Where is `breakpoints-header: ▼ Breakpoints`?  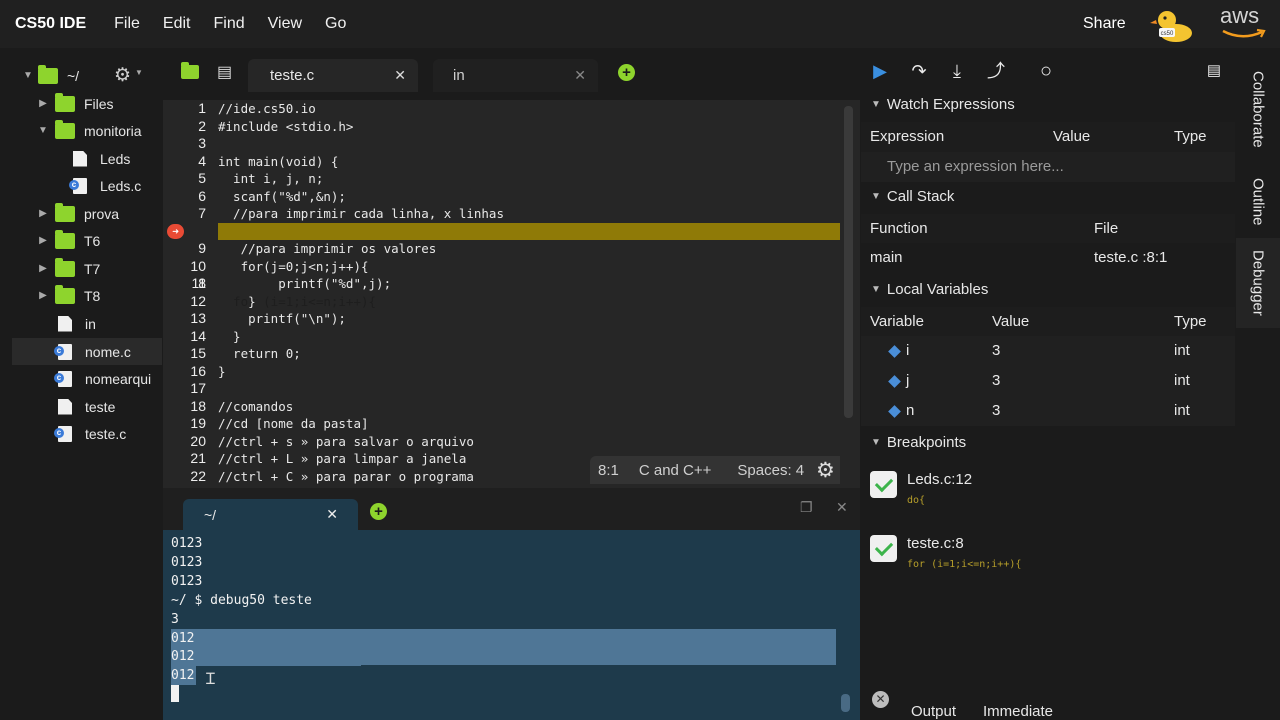 breakpoints-header: ▼ Breakpoints is located at coordinates (1048, 442).